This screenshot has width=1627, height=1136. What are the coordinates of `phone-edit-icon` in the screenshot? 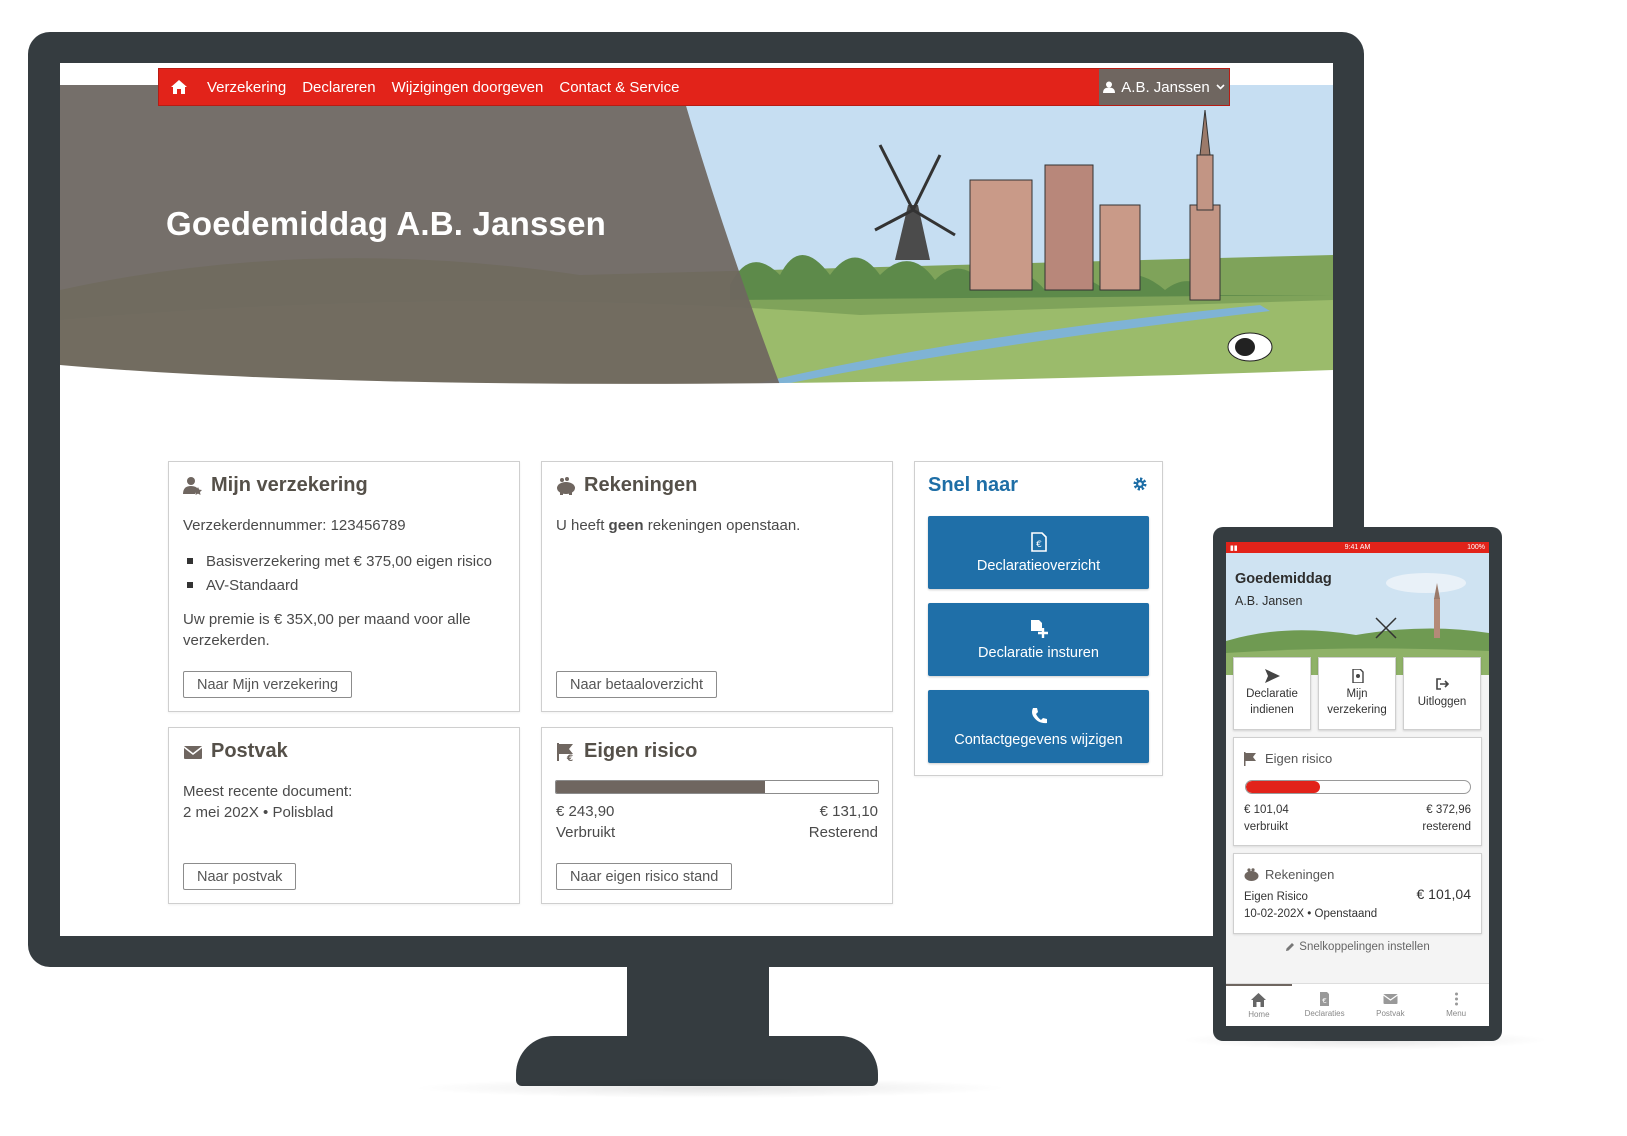 It's located at (1039, 715).